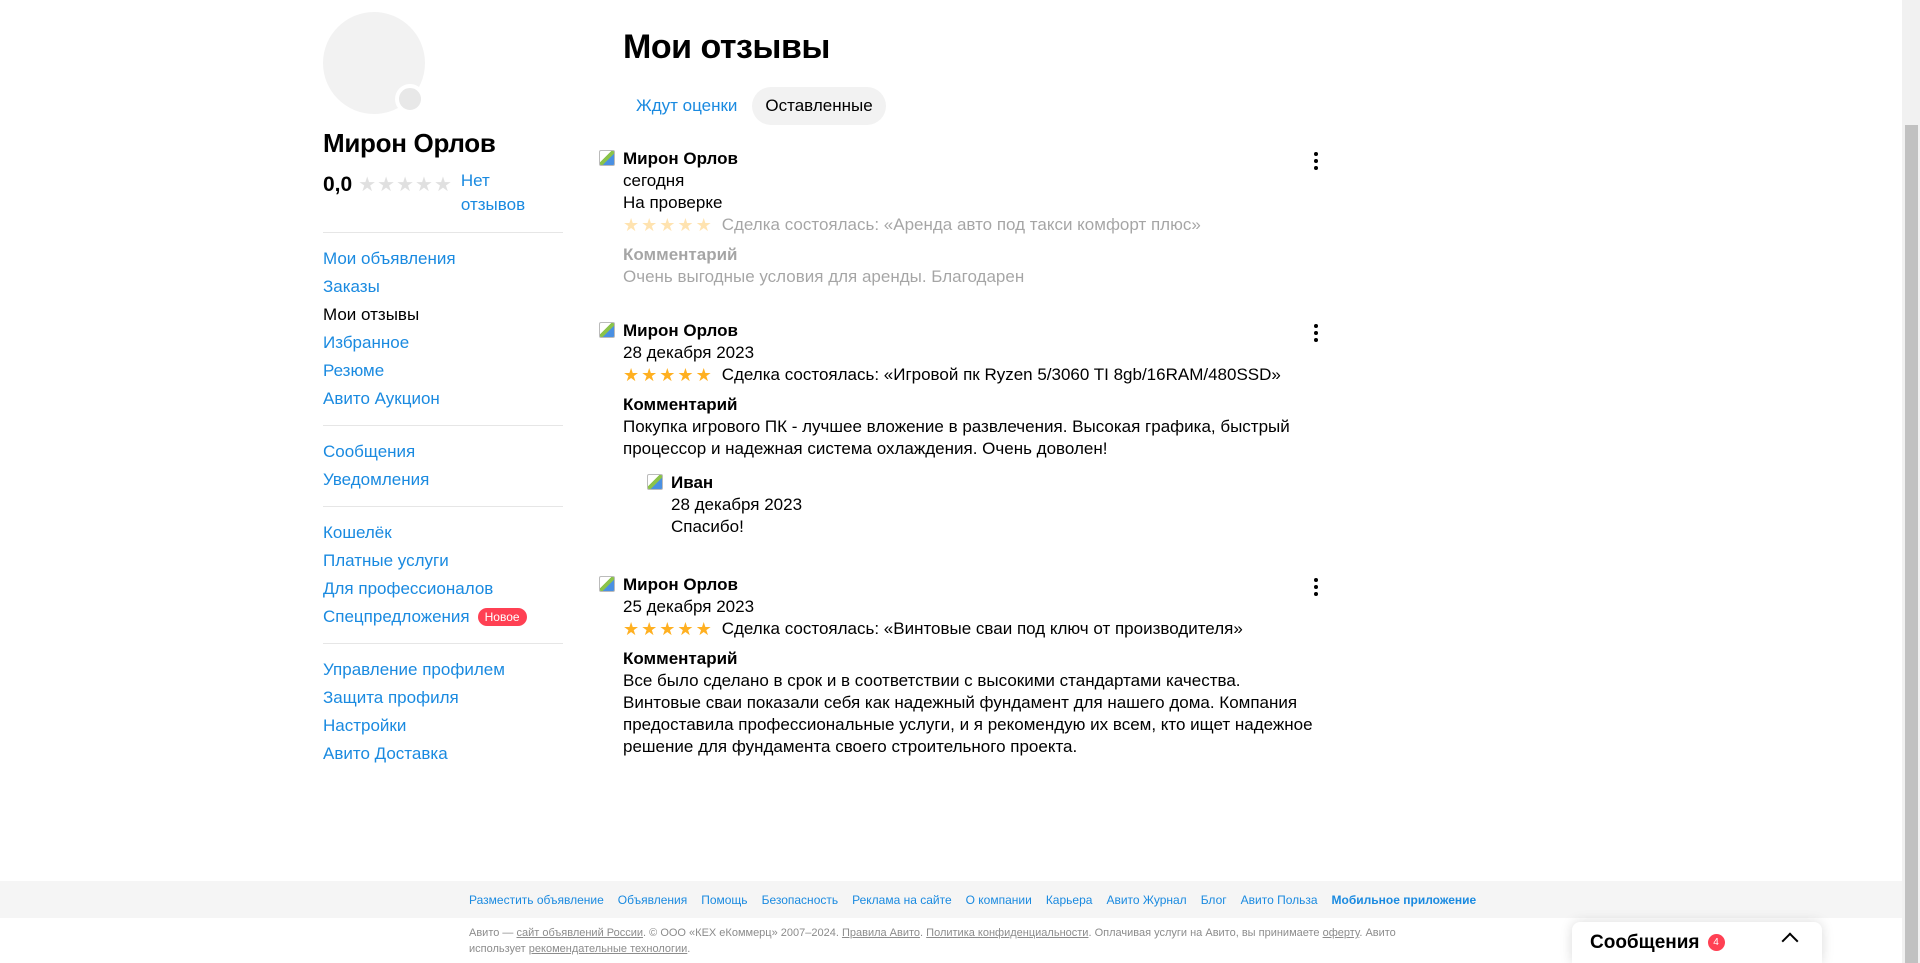  What do you see at coordinates (369, 451) in the screenshot?
I see `sidebar-item-label: Сообщения` at bounding box center [369, 451].